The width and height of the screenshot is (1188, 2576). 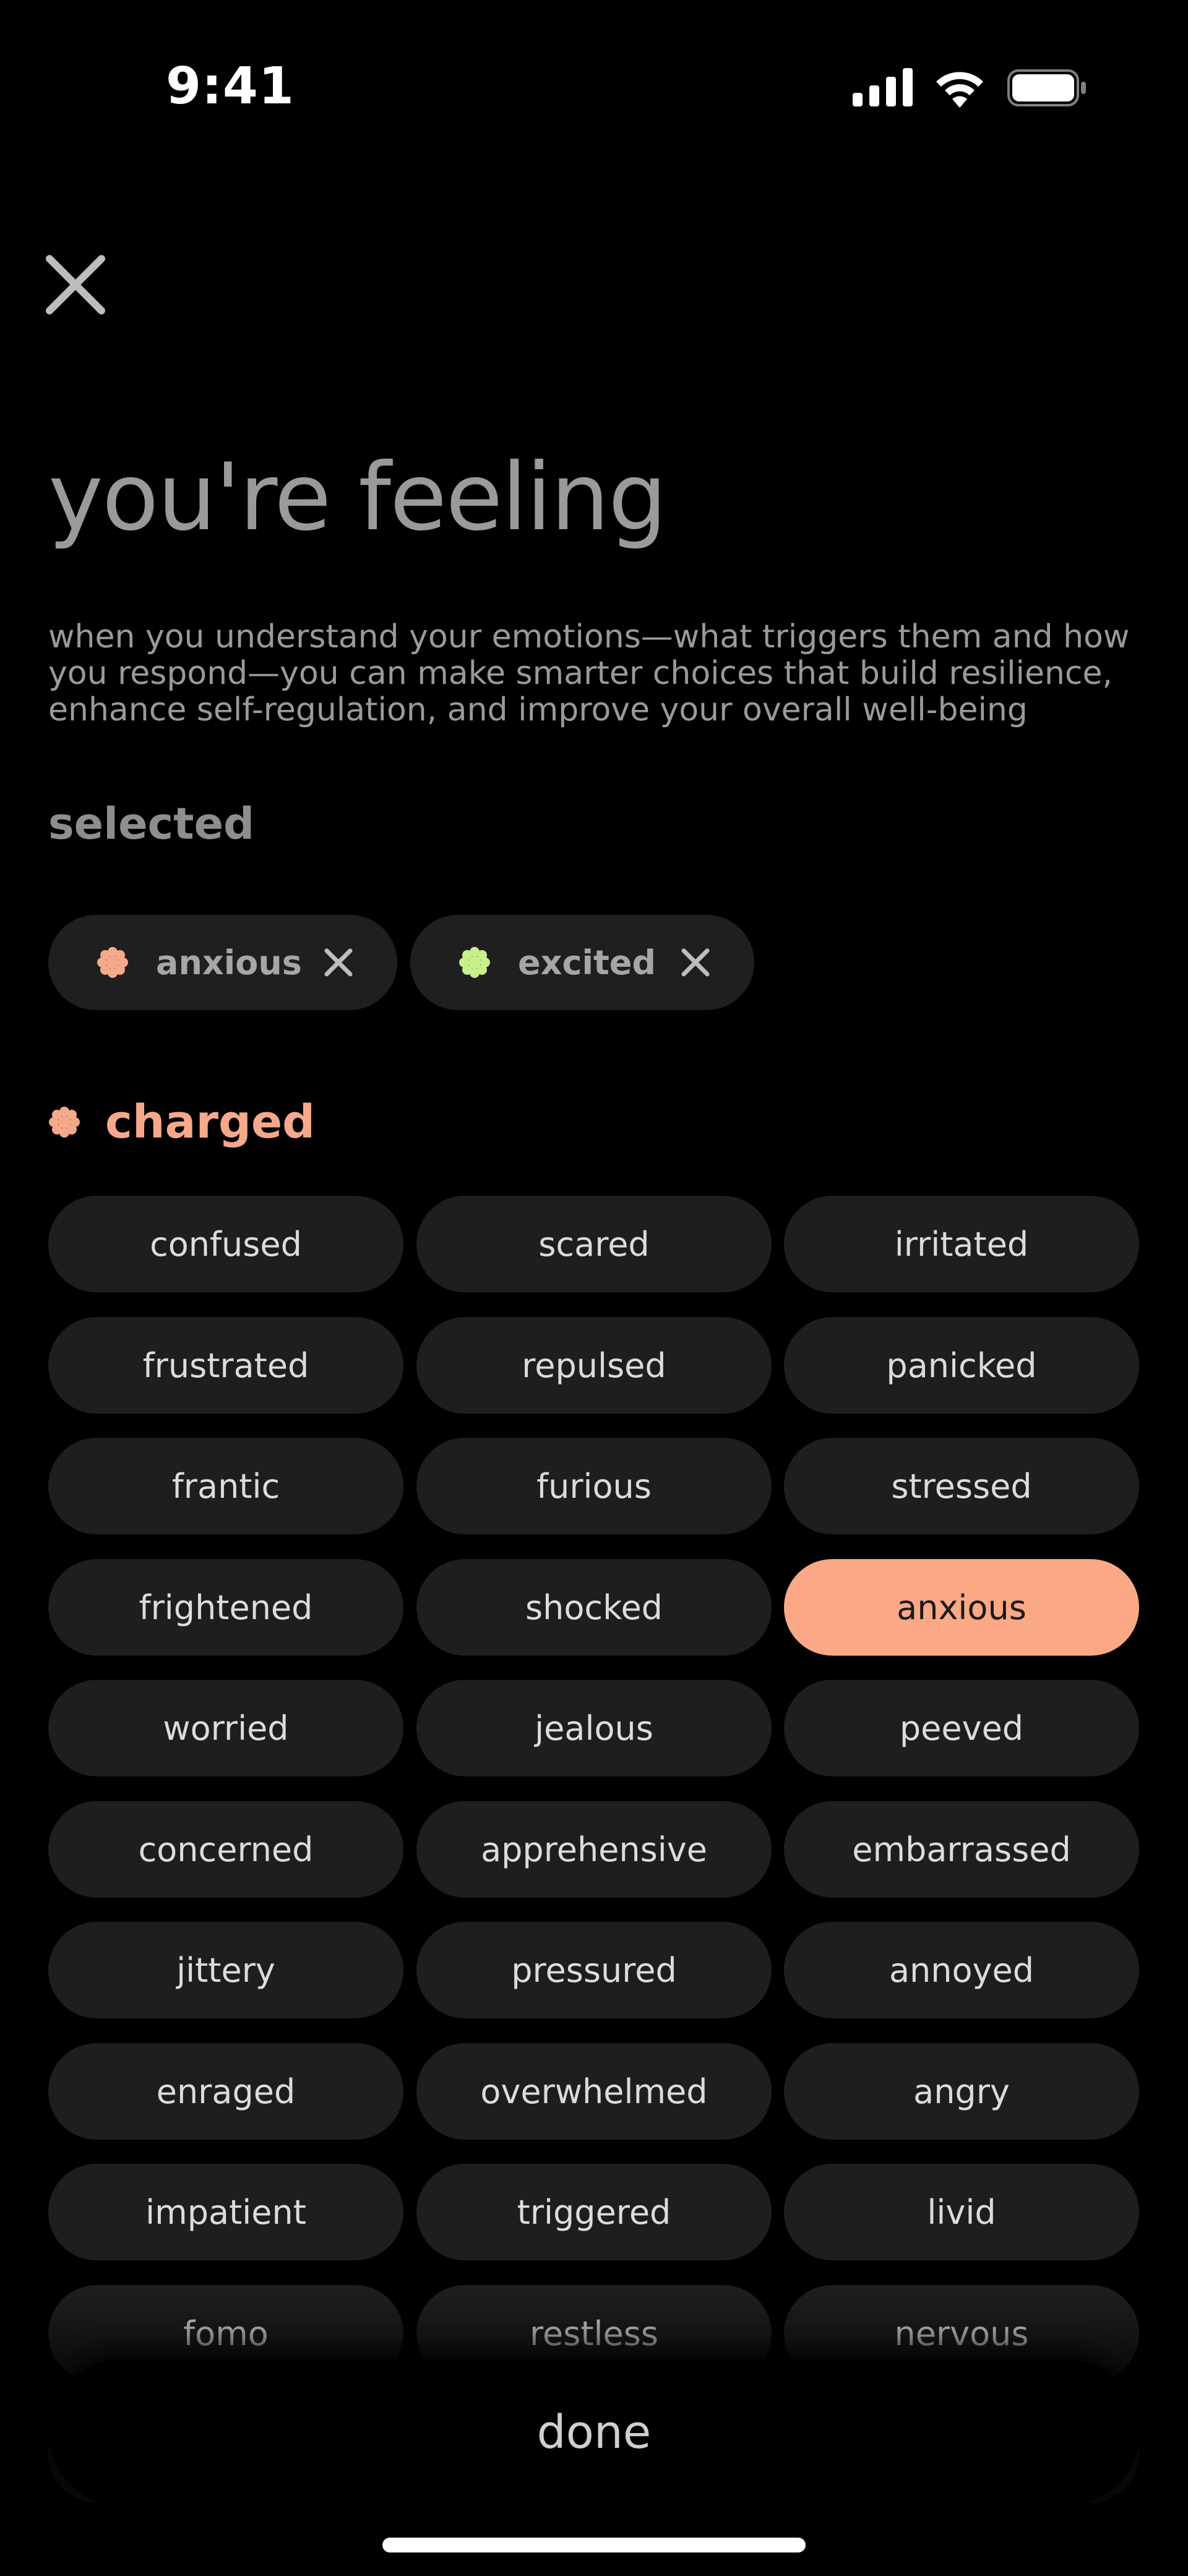 What do you see at coordinates (594, 2545) in the screenshot?
I see `home-indicator` at bounding box center [594, 2545].